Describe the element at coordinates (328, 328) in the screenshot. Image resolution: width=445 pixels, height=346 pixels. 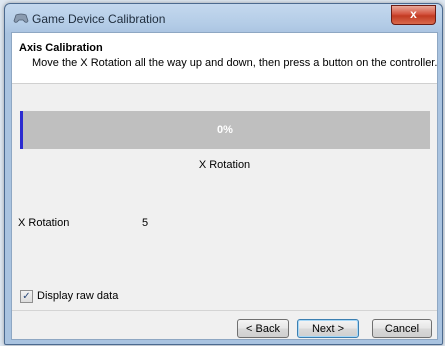
I see `next-button: Next >` at that location.